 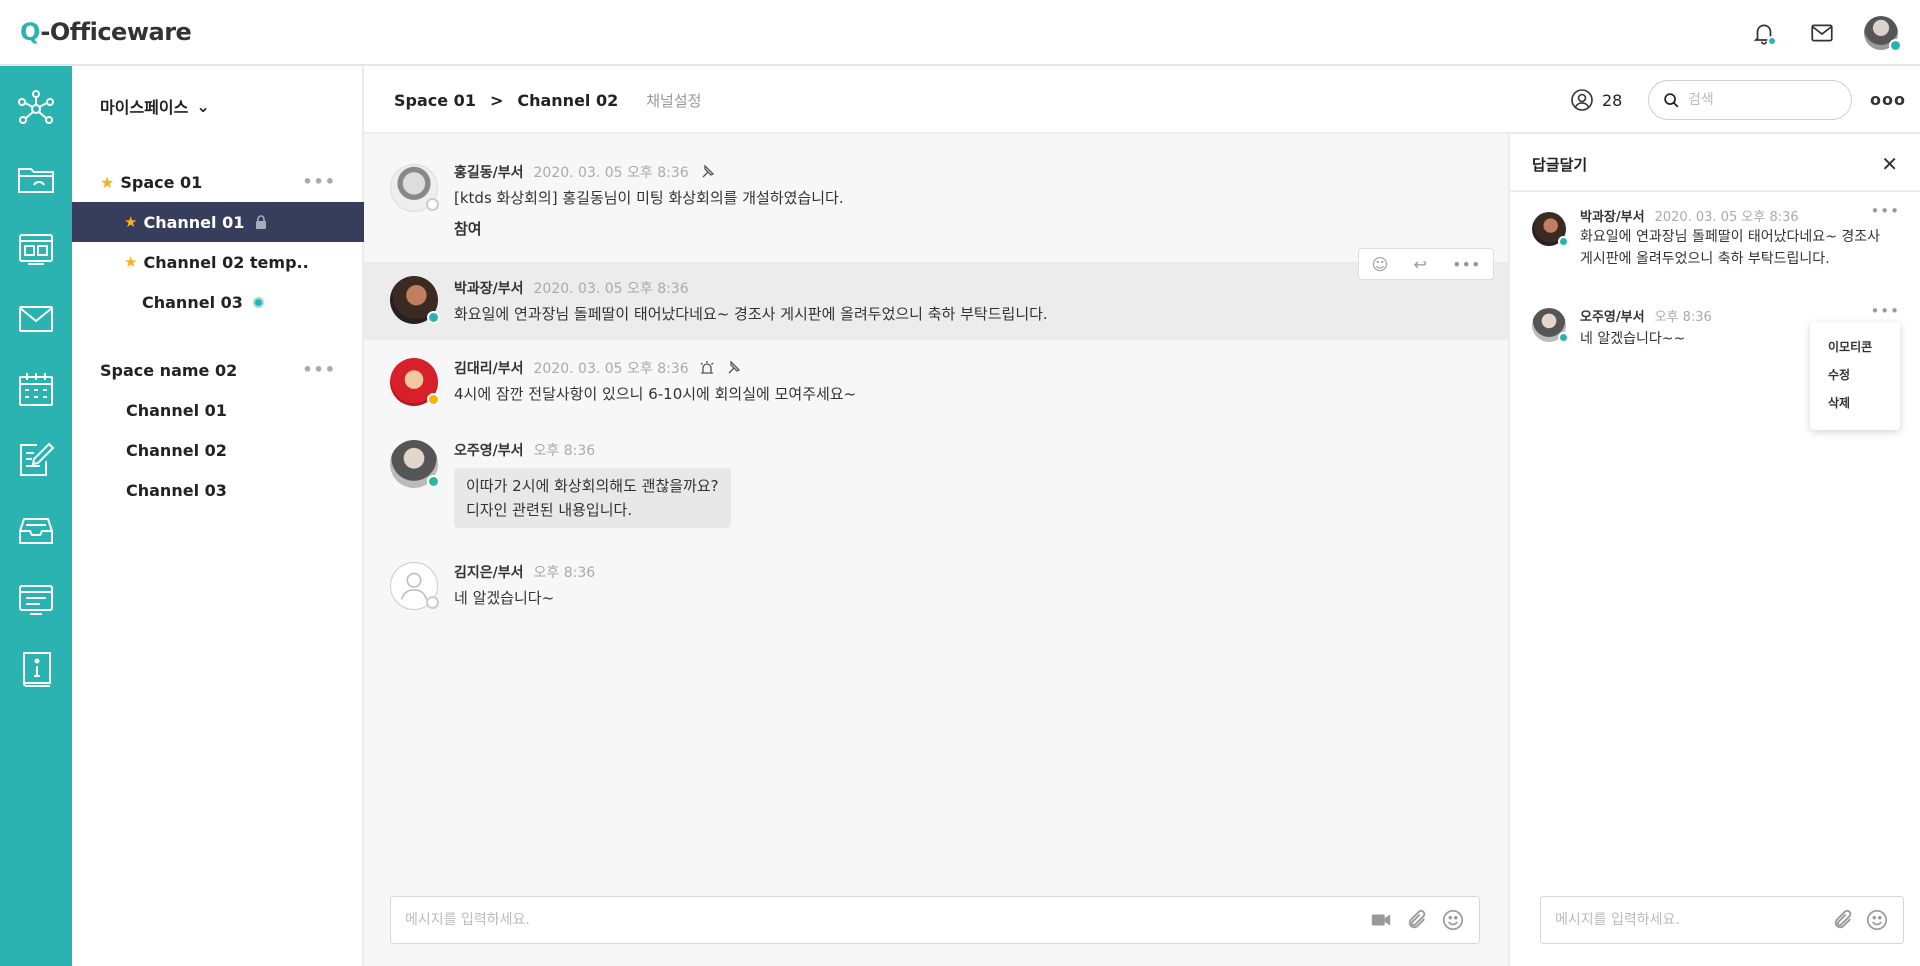 I want to click on context-menu: 이모티콘 수정 삭제, so click(x=1855, y=376).